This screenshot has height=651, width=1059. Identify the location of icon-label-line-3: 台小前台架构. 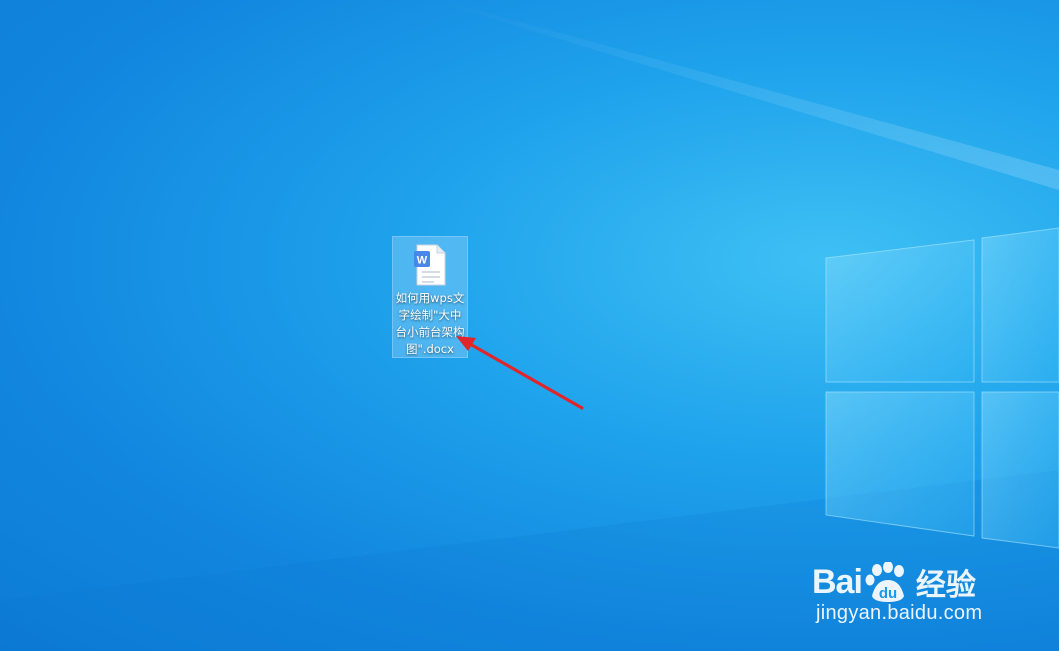
(430, 332).